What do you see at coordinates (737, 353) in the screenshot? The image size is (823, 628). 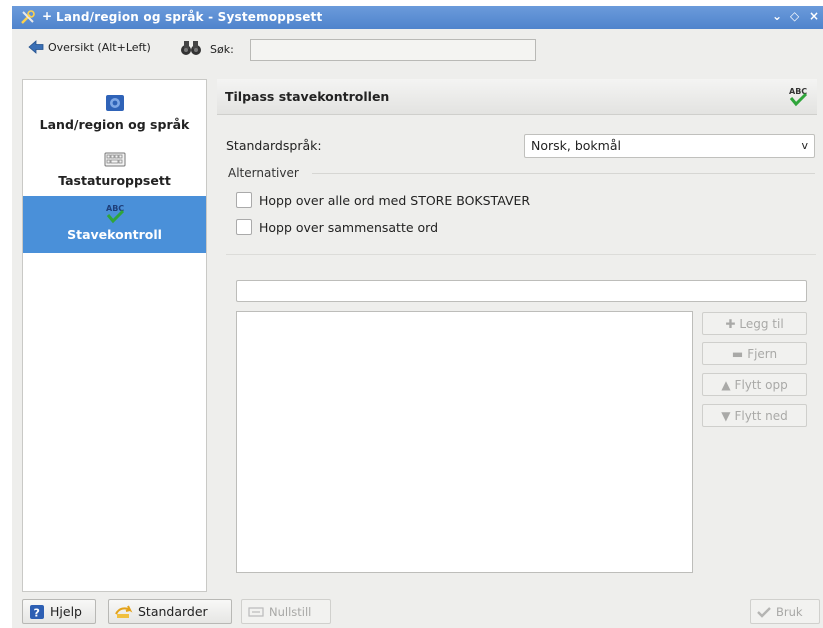 I see `minus-icon: ▬` at bounding box center [737, 353].